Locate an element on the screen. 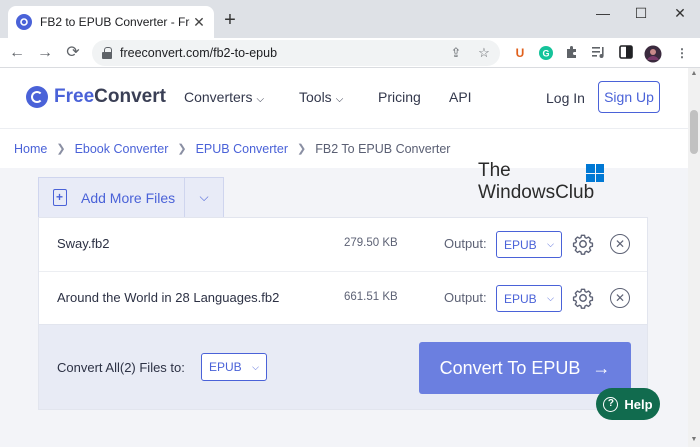 This screenshot has width=700, height=447. back-arrow-icon: ← is located at coordinates (17, 53).